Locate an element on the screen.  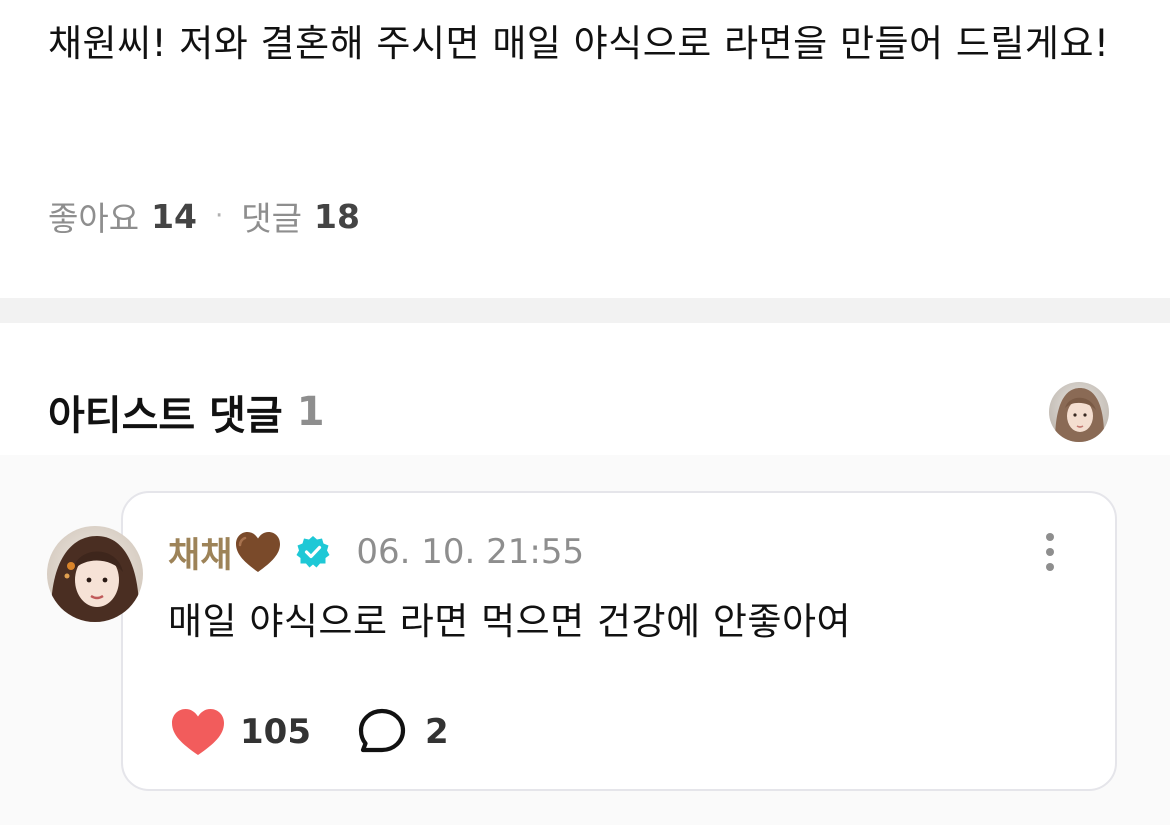
comment-author-avatar-image is located at coordinates (95, 574).